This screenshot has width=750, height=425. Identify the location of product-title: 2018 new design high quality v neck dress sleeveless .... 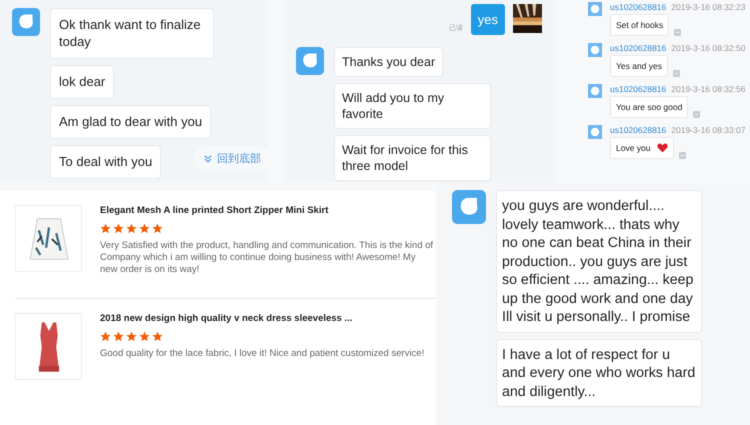
(227, 318).